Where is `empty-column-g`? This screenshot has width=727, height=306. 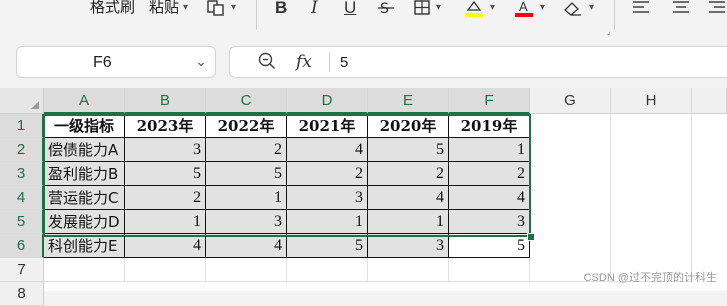 empty-column-g is located at coordinates (570, 198).